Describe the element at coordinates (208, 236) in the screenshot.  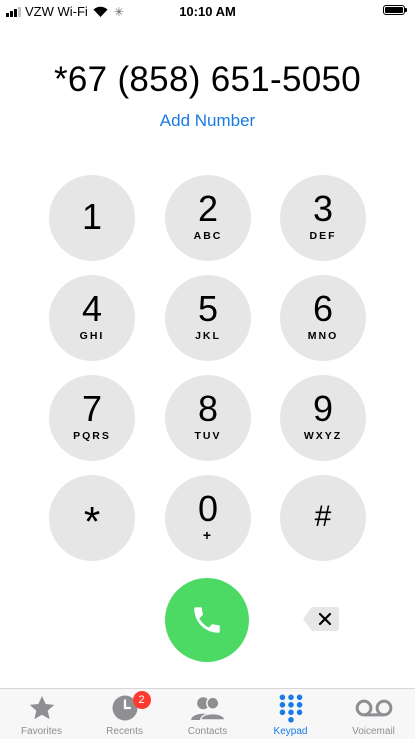
I see `key-letters: ABC` at that location.